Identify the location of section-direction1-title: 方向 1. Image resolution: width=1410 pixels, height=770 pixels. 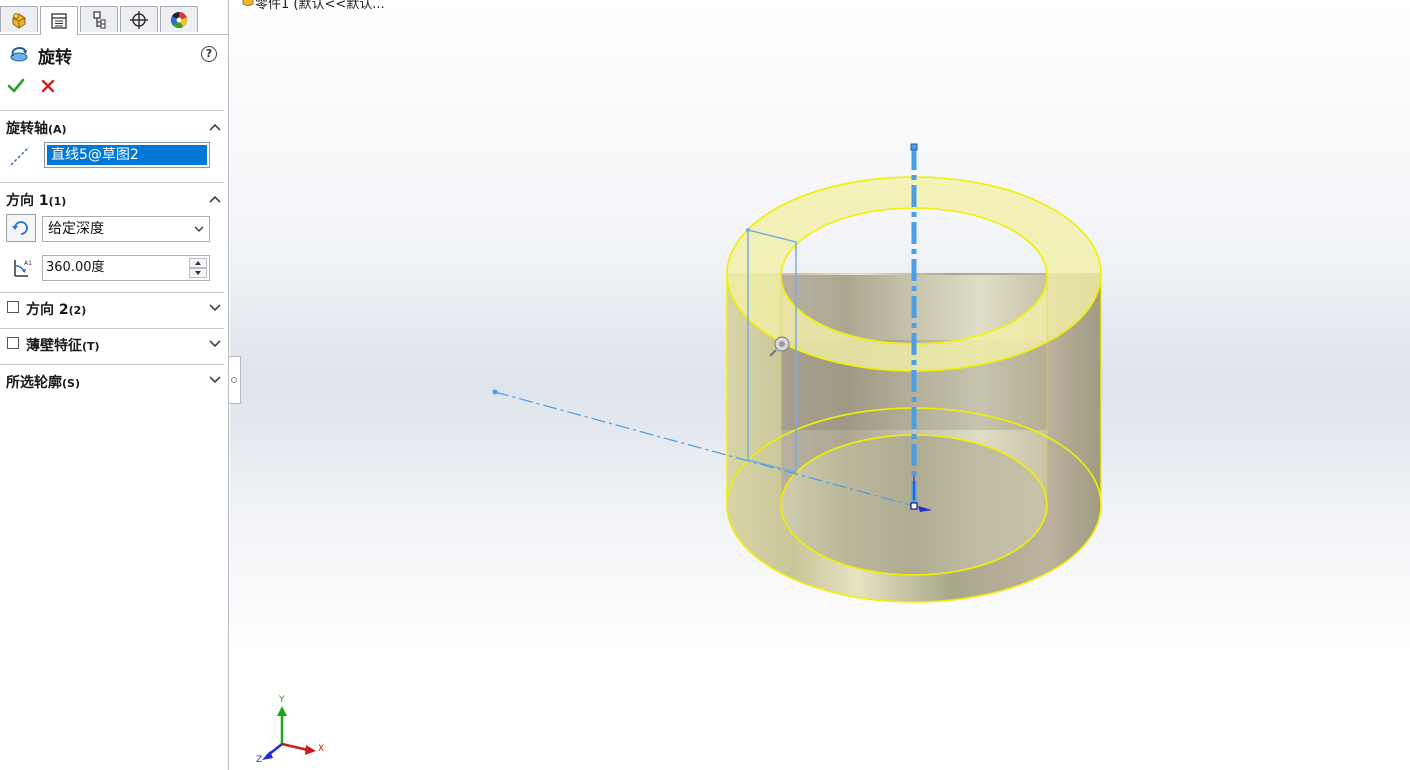
(27, 201).